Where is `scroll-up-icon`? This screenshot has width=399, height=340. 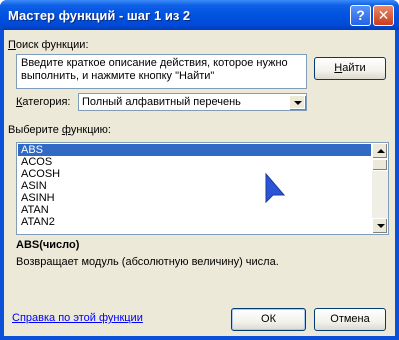 scroll-up-icon is located at coordinates (380, 151).